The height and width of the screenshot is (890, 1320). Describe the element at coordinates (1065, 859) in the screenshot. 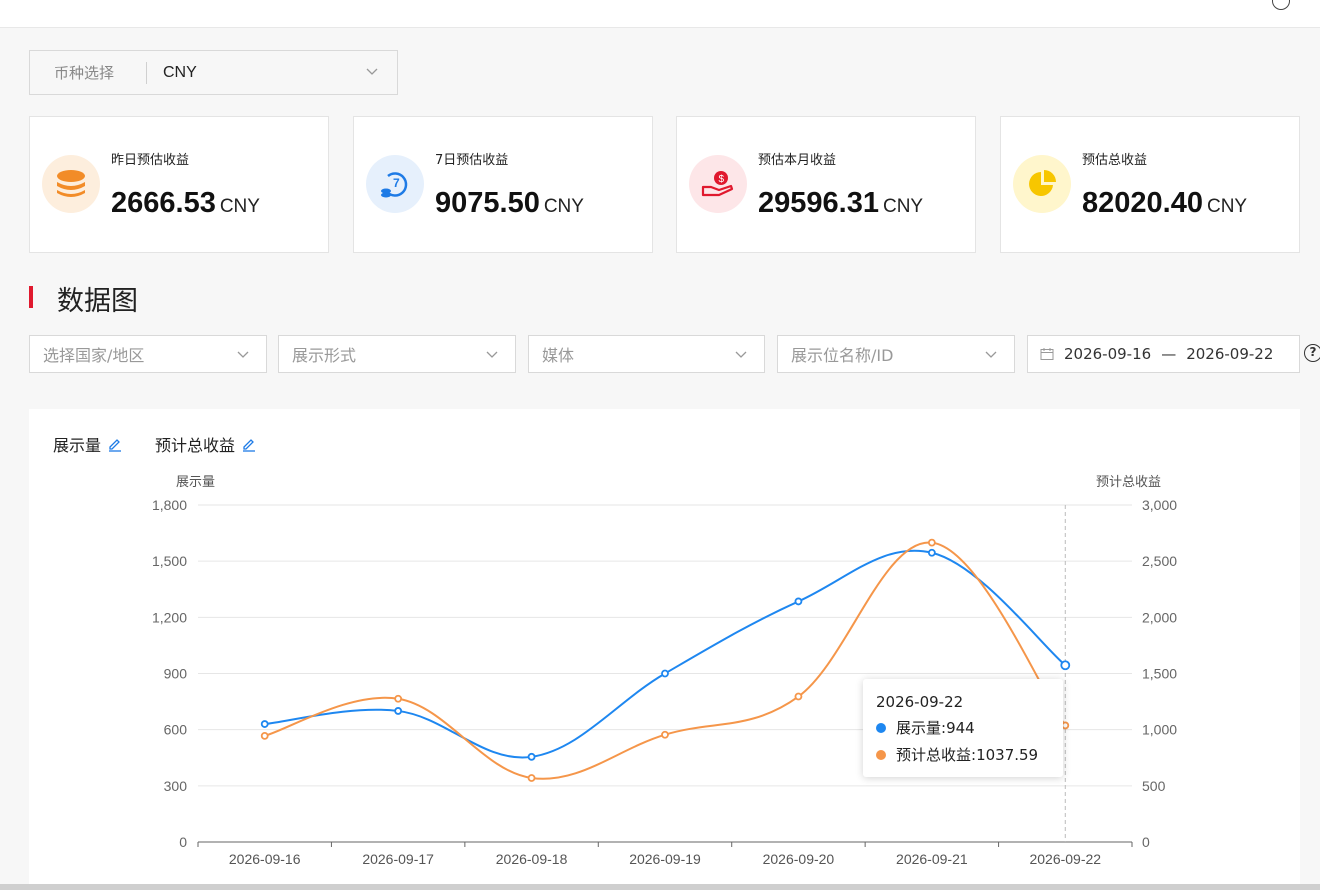

I see `x-tick-label: 2026-09-22` at that location.